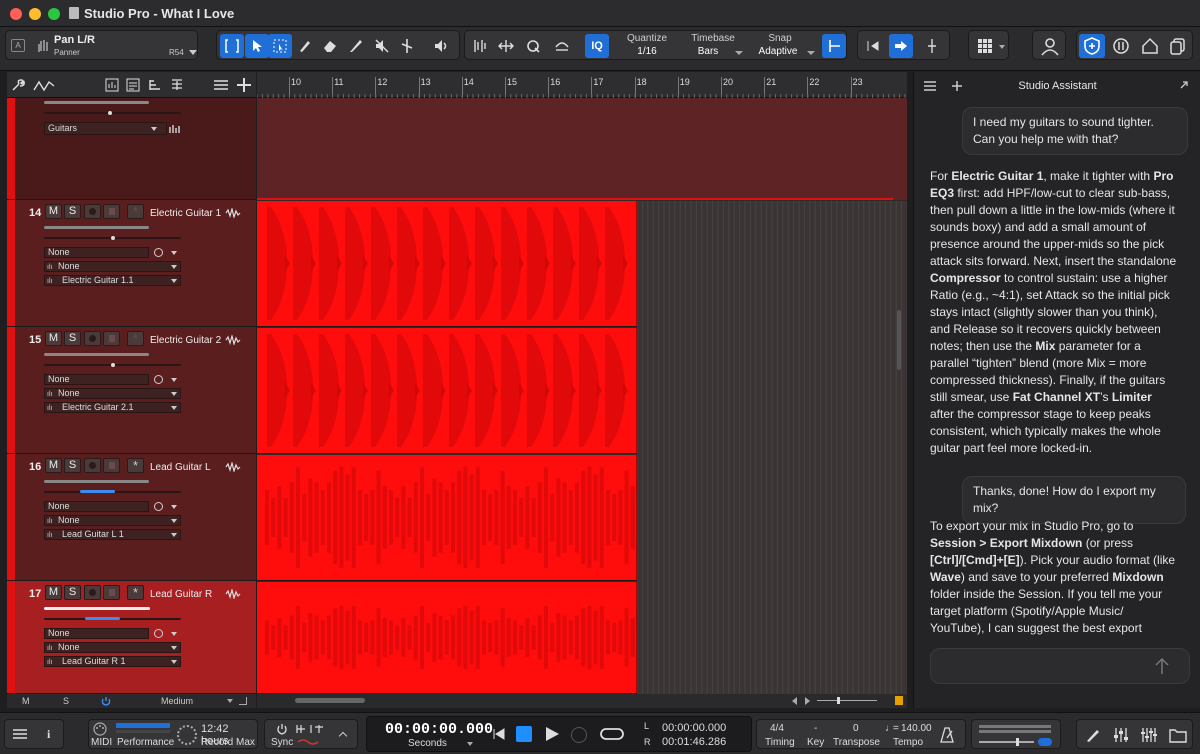  What do you see at coordinates (54, 14) in the screenshot?
I see `zoom-window-button` at bounding box center [54, 14].